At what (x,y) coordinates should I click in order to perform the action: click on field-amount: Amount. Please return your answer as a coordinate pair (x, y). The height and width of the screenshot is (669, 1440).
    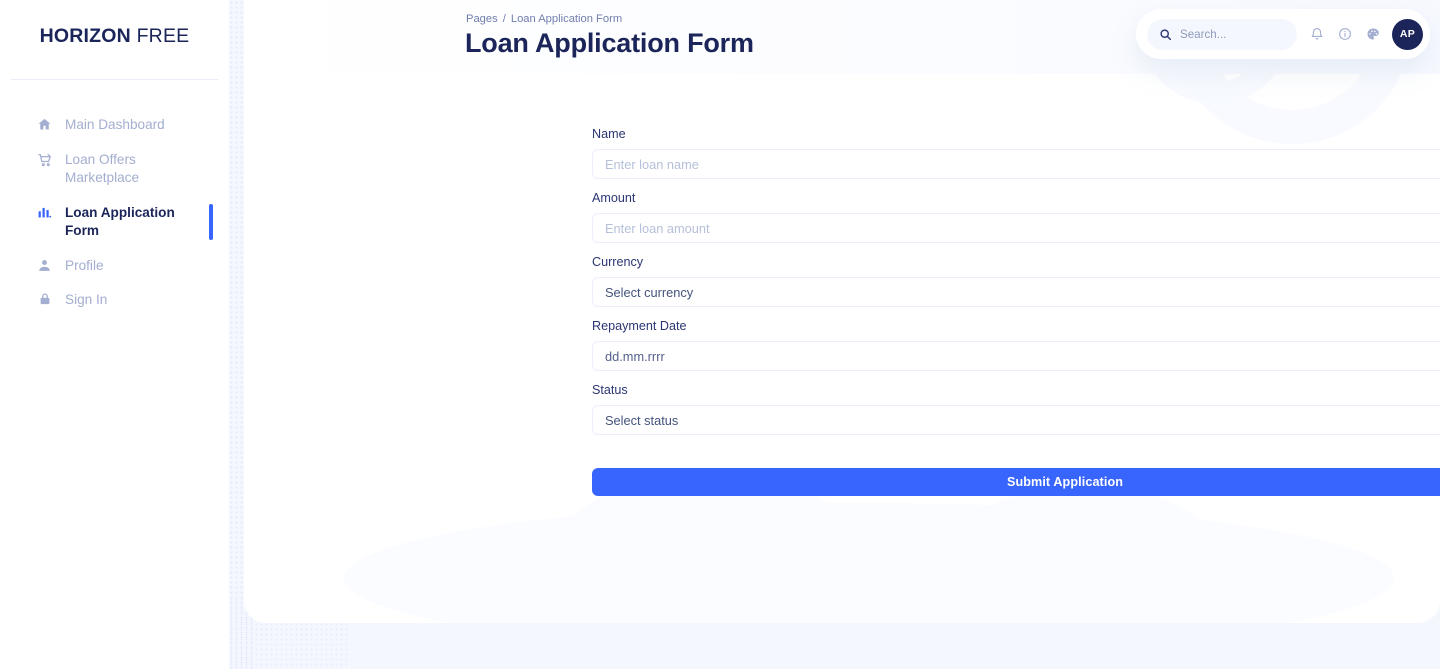
    Looking at the image, I should click on (1016, 216).